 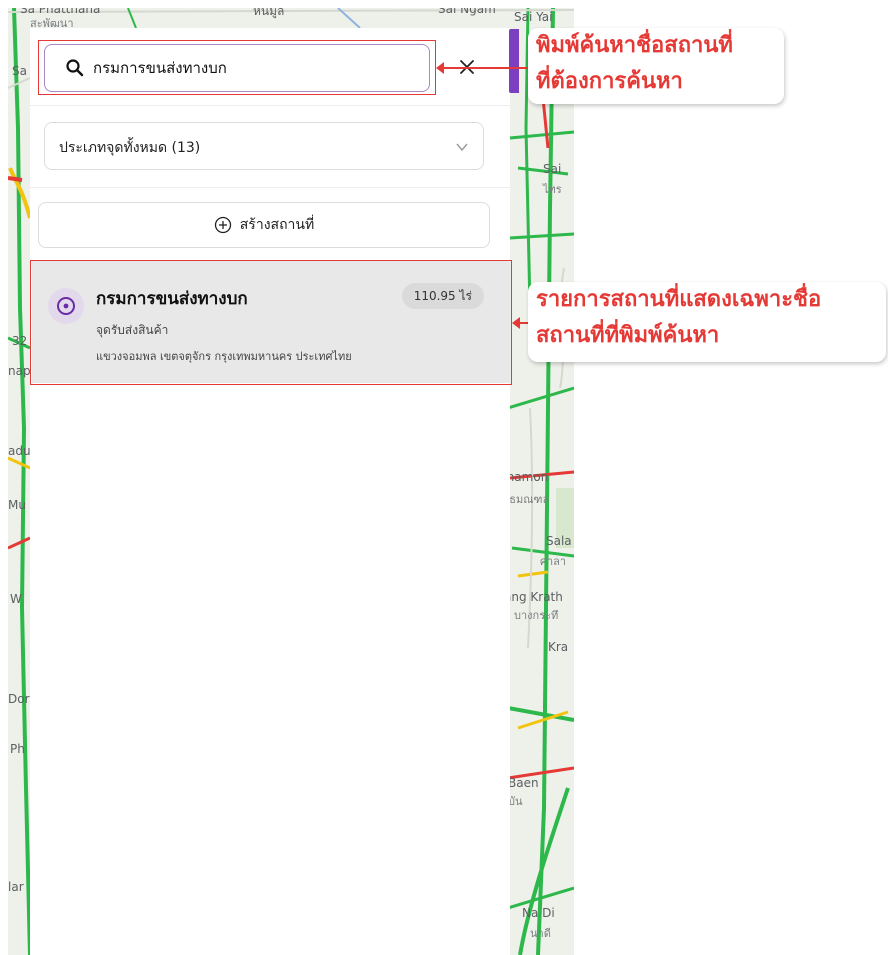 I want to click on search-callout-arrow, so click(x=482, y=68).